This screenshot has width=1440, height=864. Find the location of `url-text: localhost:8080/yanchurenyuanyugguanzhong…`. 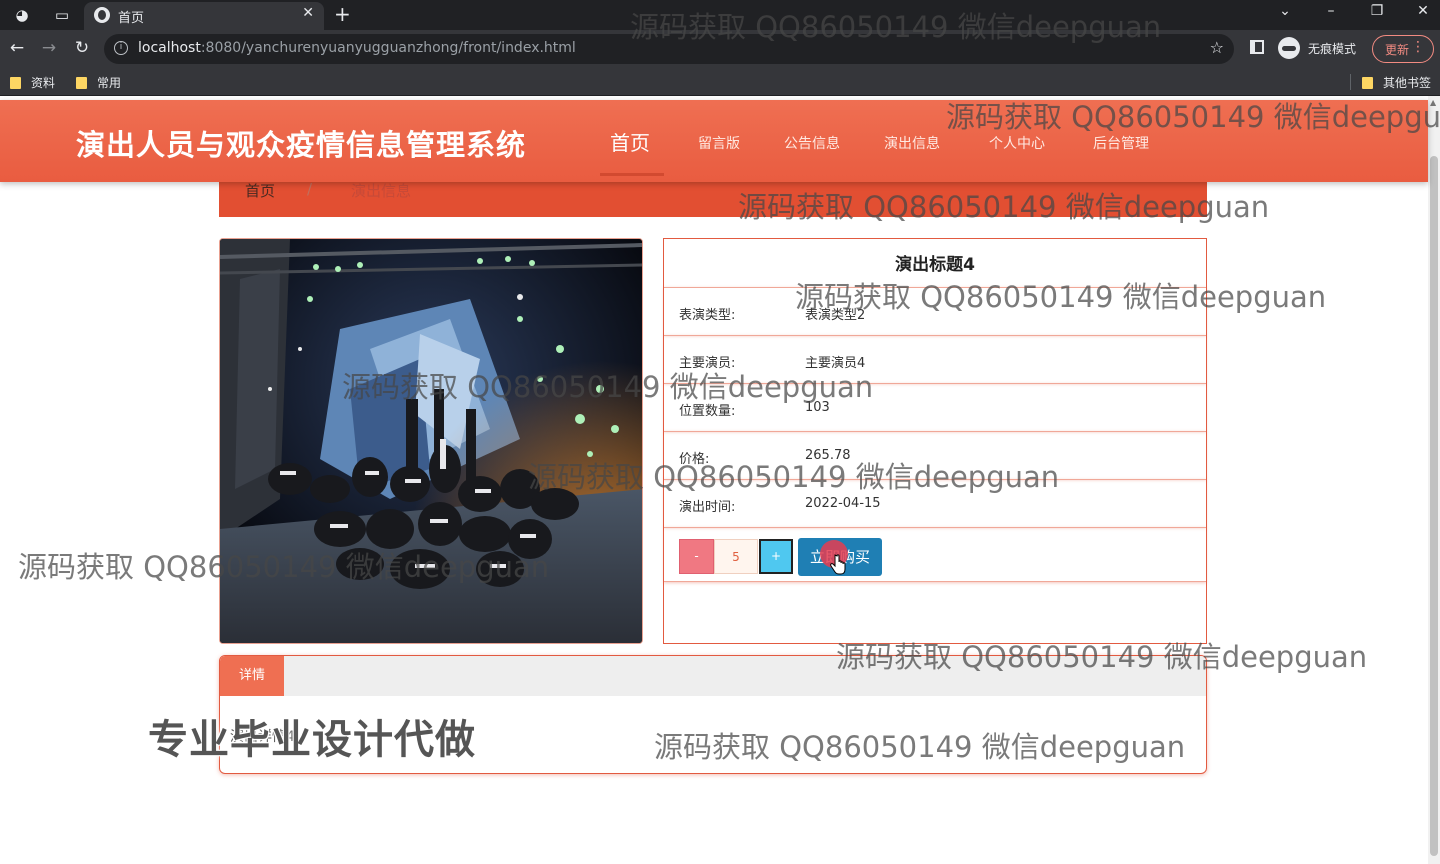

url-text: localhost:8080/yanchurenyuanyugguanzhong… is located at coordinates (357, 48).